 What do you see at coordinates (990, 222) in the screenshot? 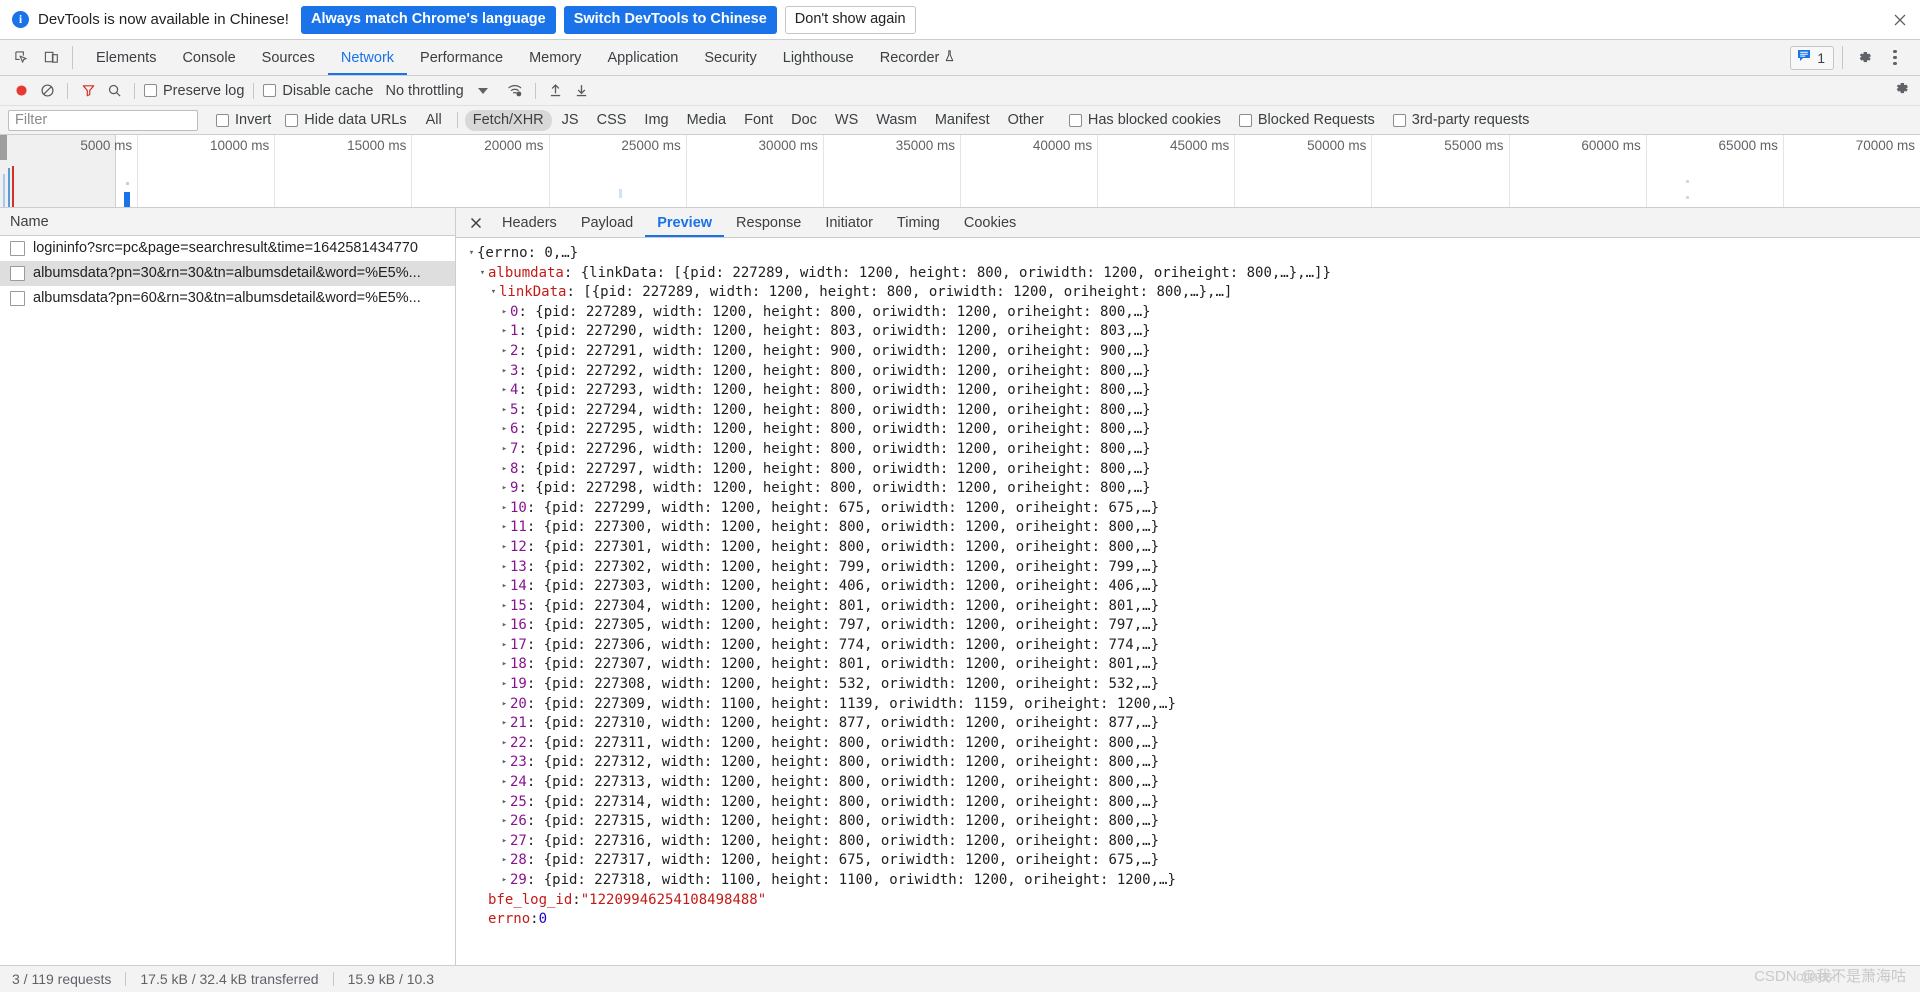
I see `detail-tab-cookies: Cookies` at bounding box center [990, 222].